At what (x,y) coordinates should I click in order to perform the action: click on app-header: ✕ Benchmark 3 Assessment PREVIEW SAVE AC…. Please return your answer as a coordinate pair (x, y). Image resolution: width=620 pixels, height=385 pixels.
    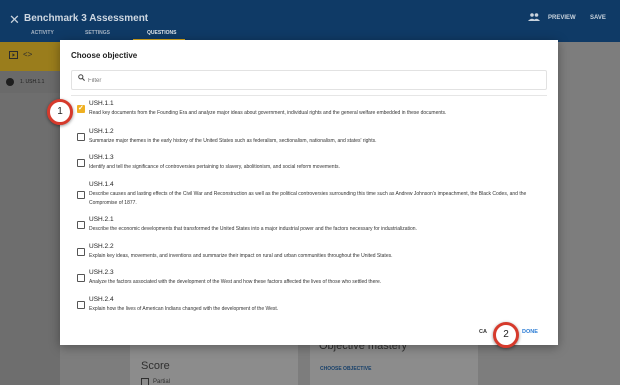
    Looking at the image, I should click on (310, 21).